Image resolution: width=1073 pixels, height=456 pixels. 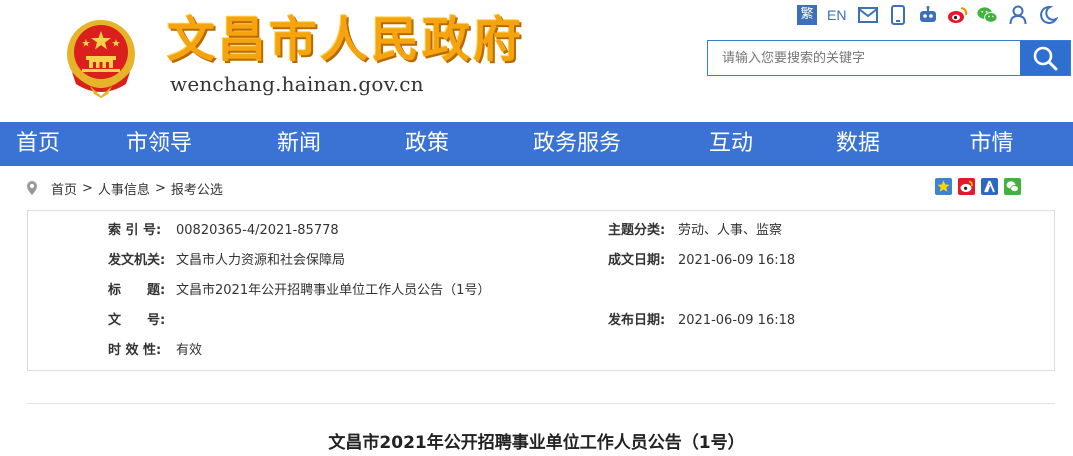 What do you see at coordinates (864, 58) in the screenshot?
I see `search-input` at bounding box center [864, 58].